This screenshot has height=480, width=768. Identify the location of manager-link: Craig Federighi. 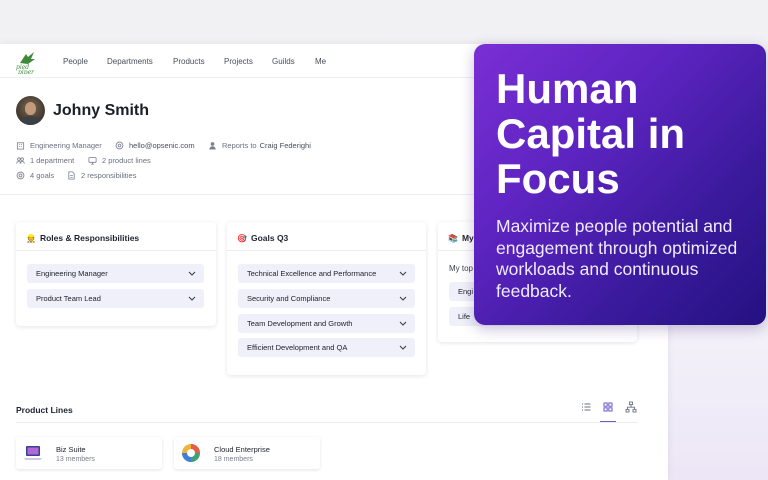
(285, 145).